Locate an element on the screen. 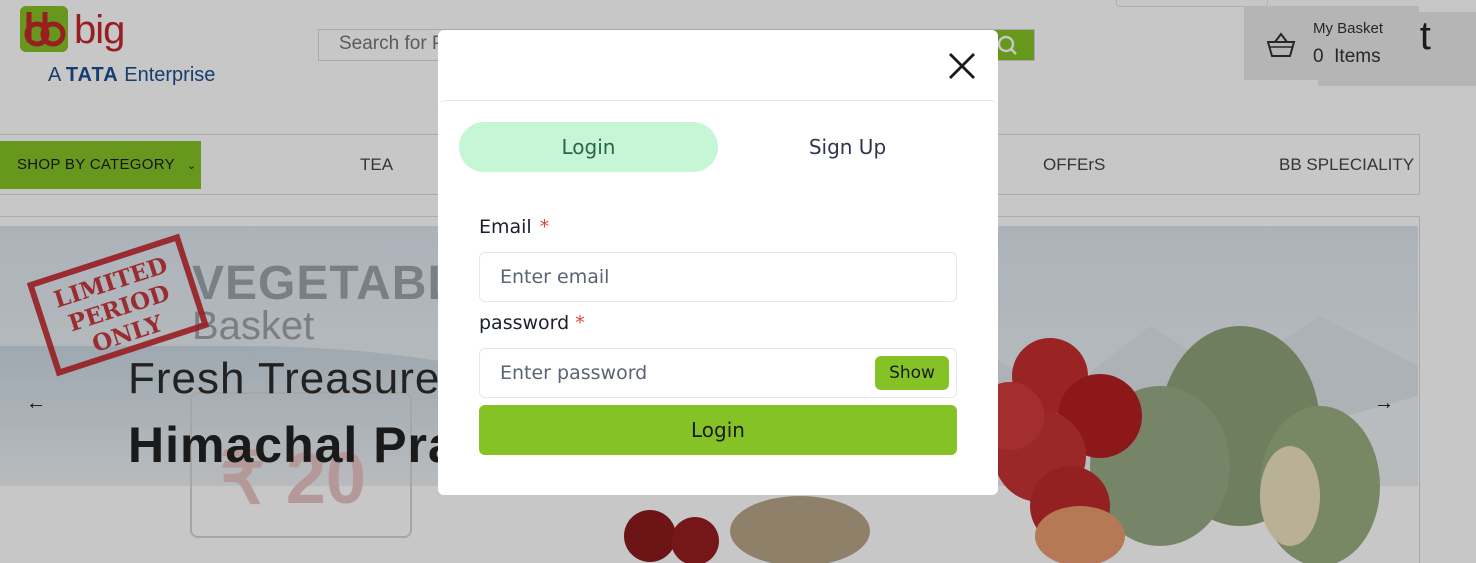  show-password-button: Show is located at coordinates (912, 373).